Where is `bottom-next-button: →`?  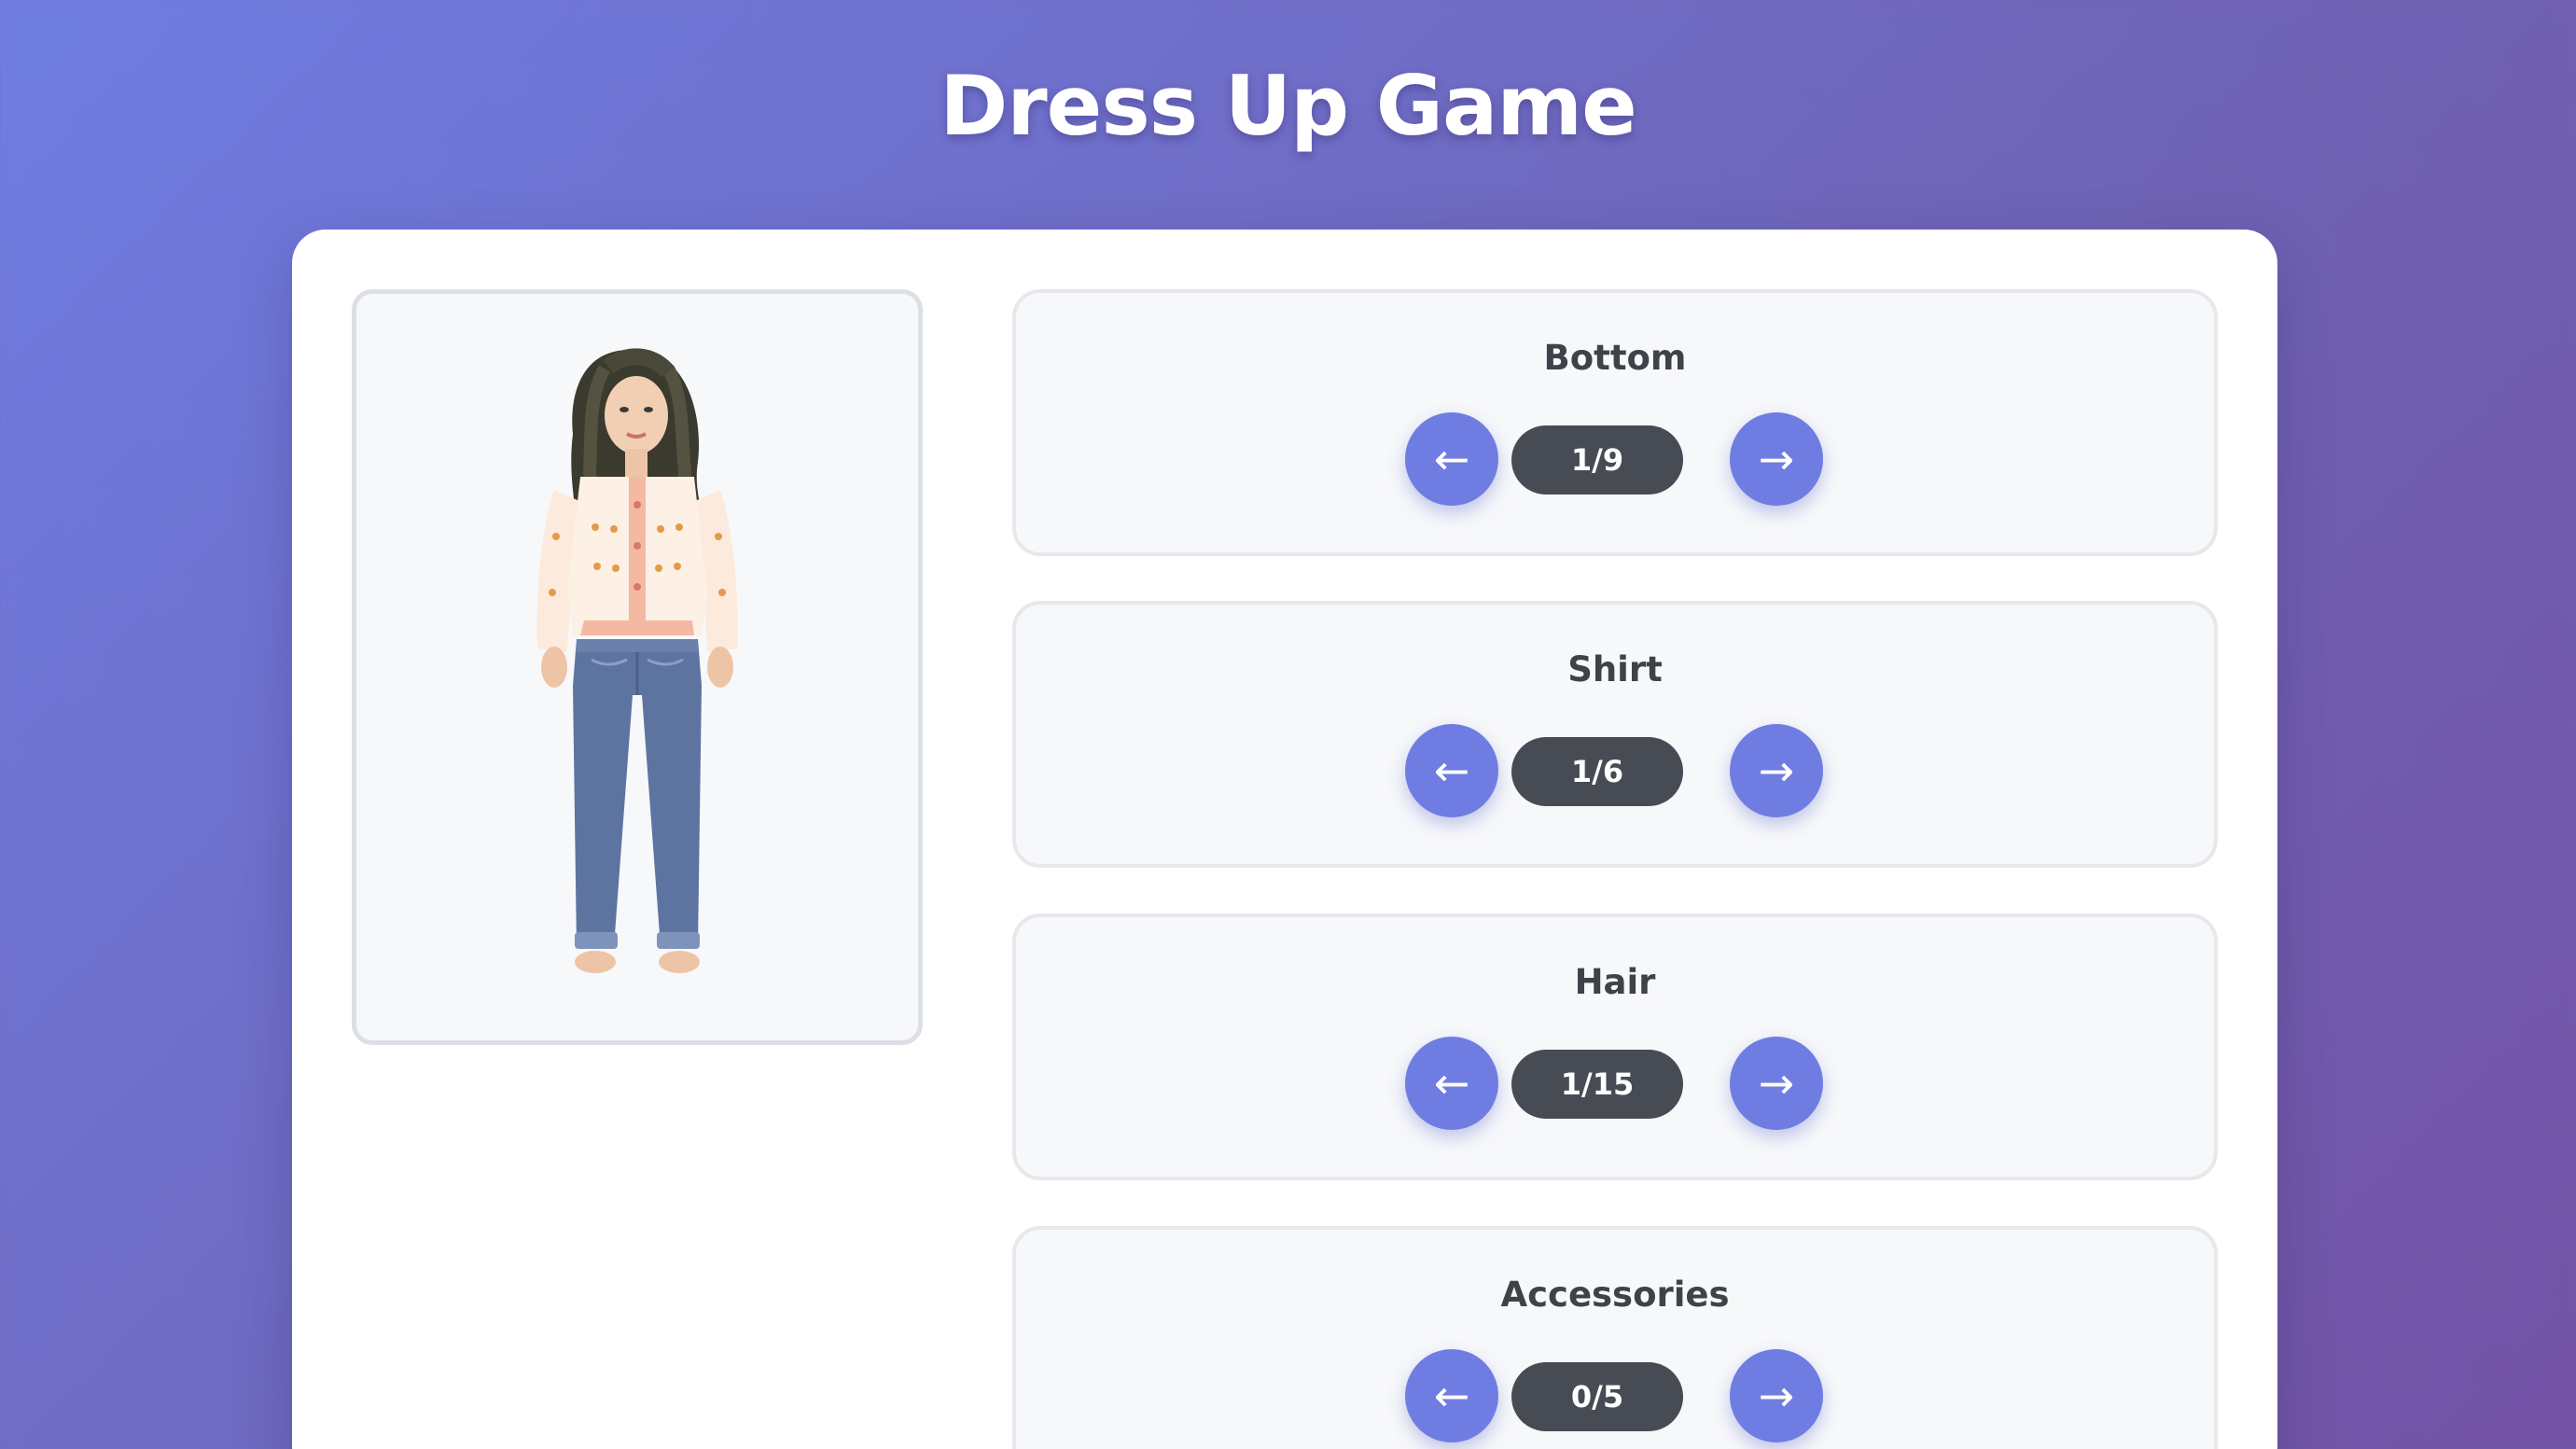
bottom-next-button: → is located at coordinates (1776, 459).